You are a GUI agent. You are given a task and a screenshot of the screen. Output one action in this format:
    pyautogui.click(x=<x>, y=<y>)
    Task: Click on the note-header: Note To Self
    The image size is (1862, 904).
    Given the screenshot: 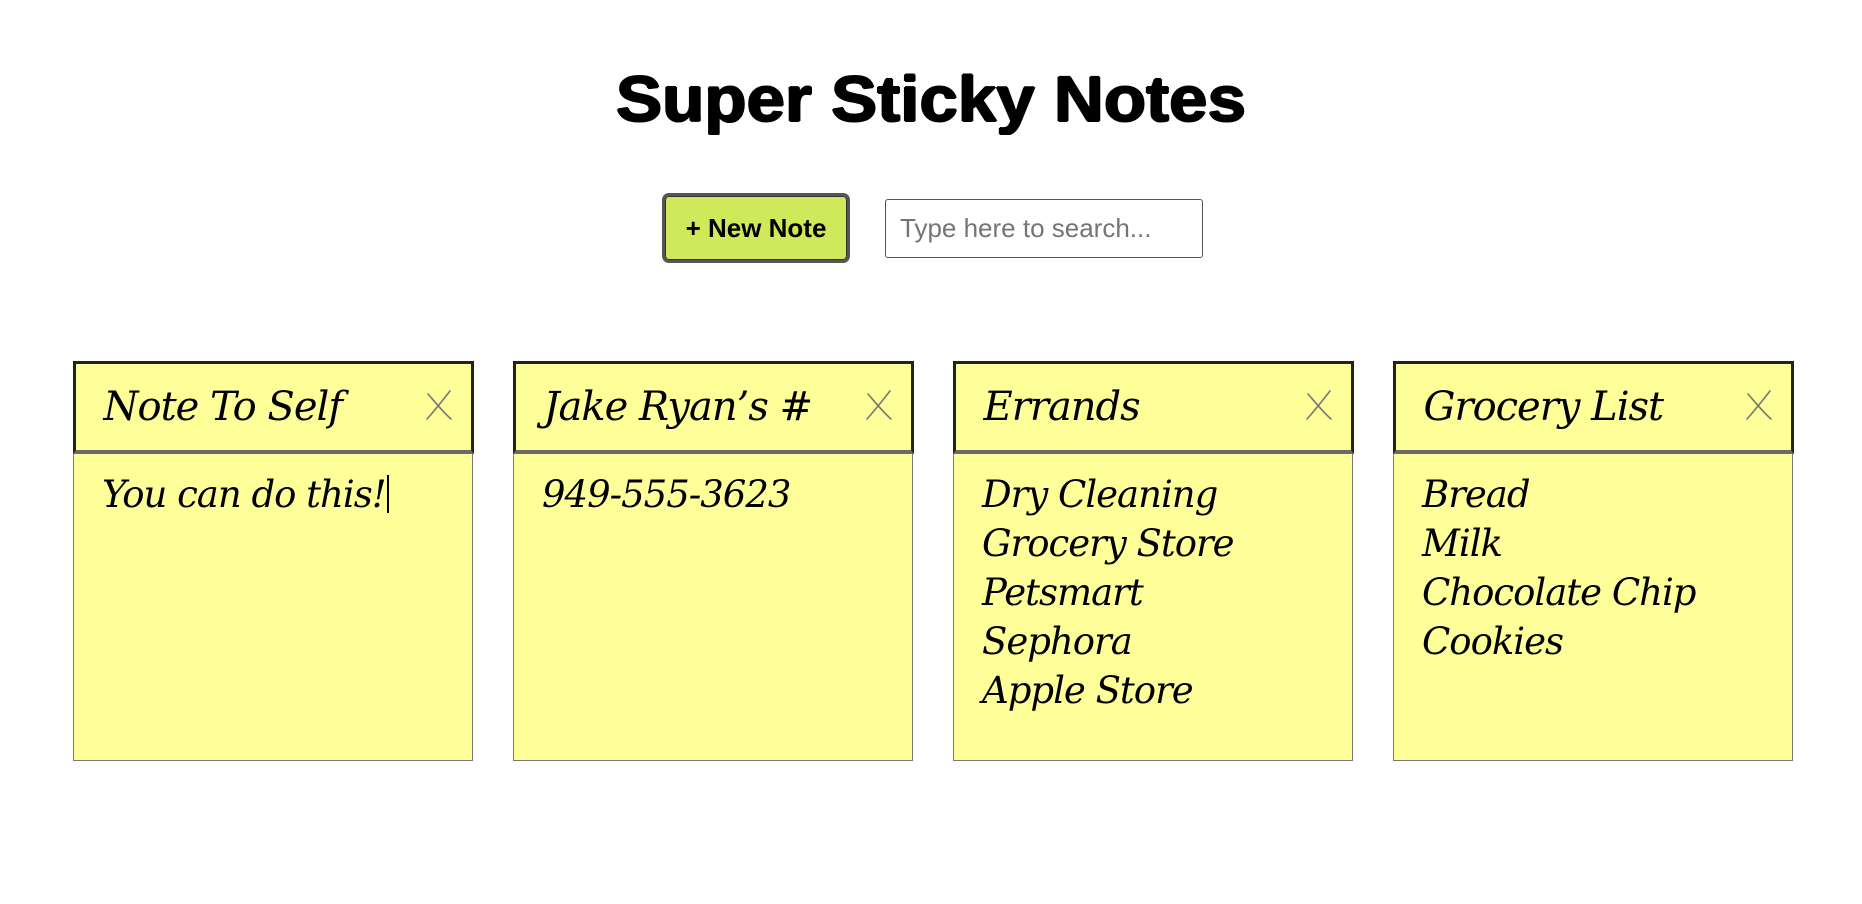 What is the action you would take?
    pyautogui.click(x=273, y=407)
    